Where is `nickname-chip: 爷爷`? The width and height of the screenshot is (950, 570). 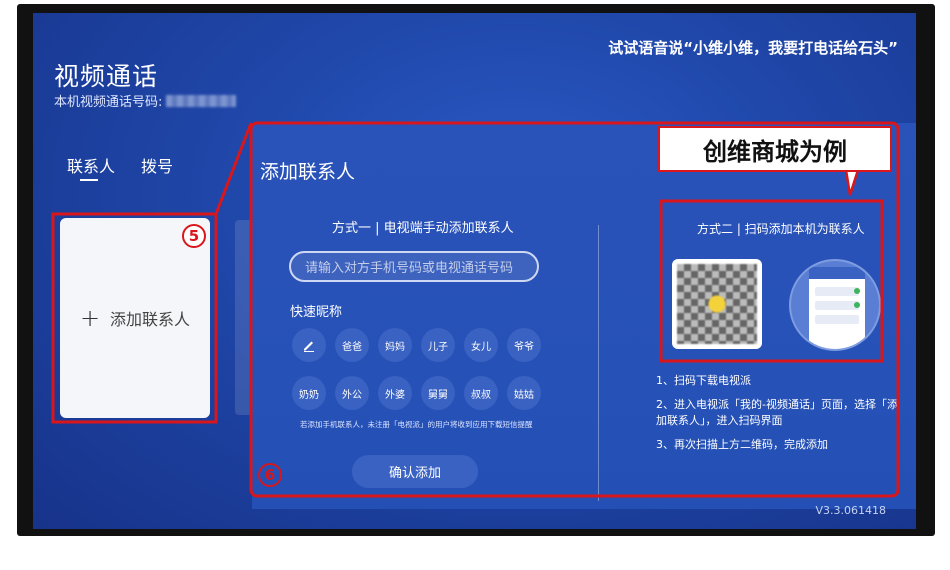 nickname-chip: 爷爷 is located at coordinates (524, 345).